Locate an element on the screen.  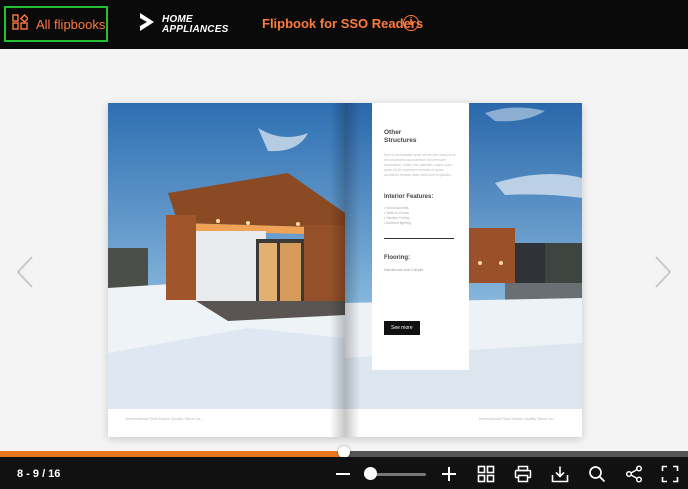
bottom-toolbar: 8 - 9 / 16 is located at coordinates (344, 473).